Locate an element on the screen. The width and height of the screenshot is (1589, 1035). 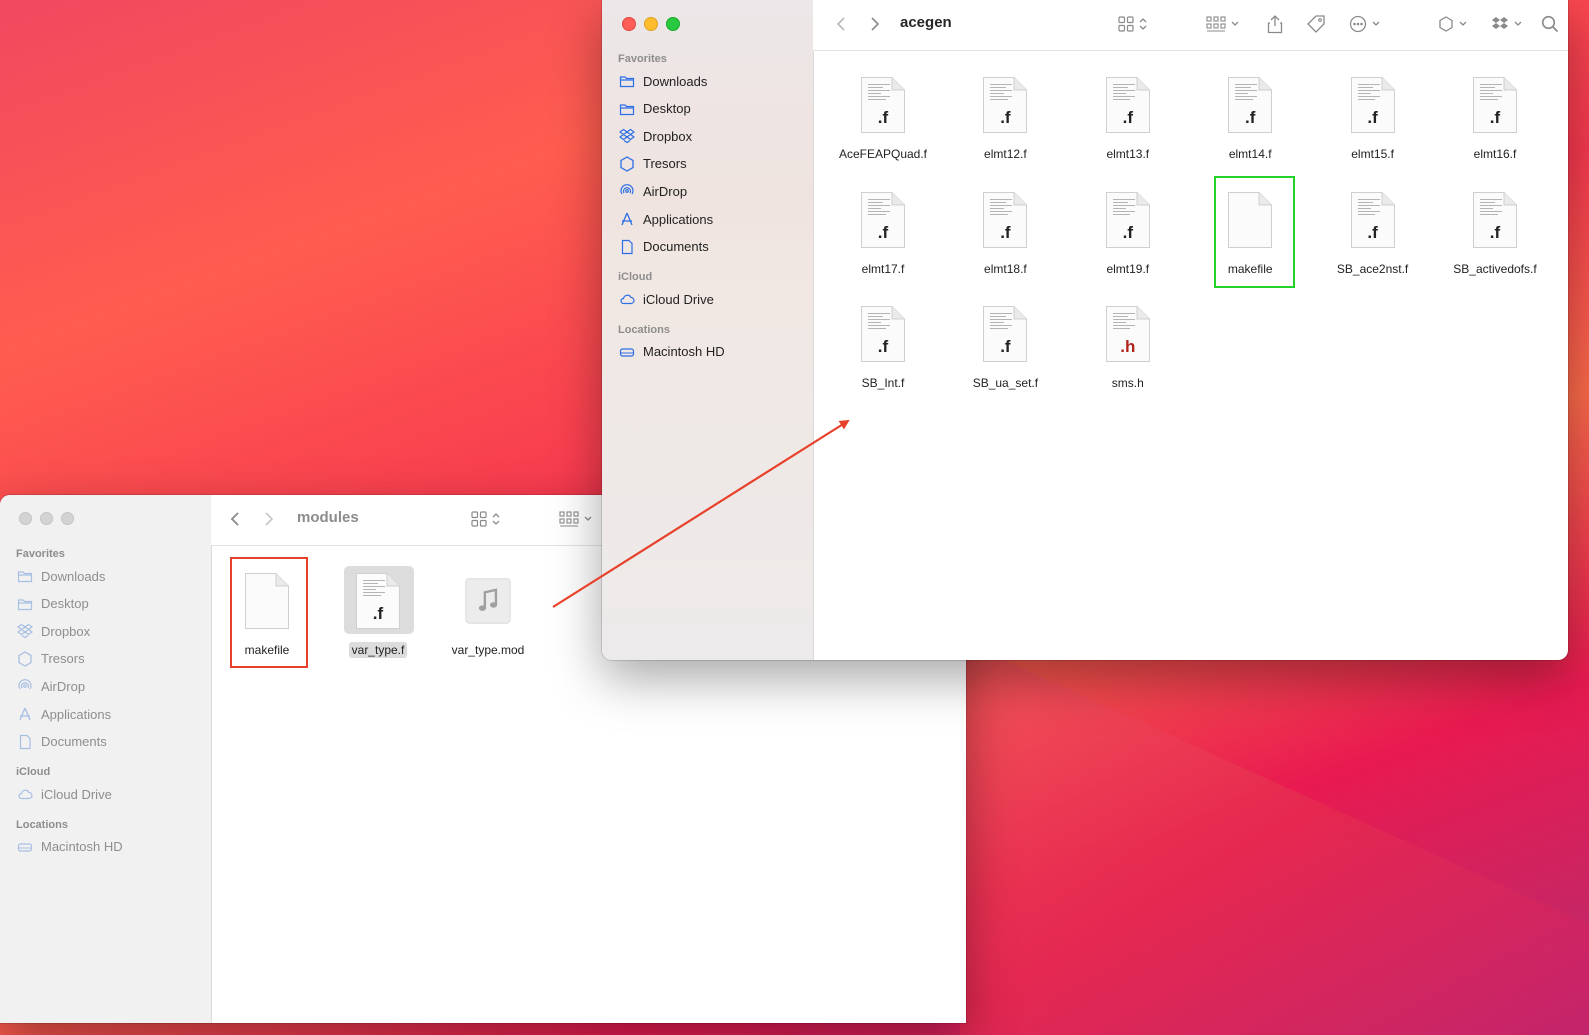
sidebar-item-label: Downloads is located at coordinates (675, 81).